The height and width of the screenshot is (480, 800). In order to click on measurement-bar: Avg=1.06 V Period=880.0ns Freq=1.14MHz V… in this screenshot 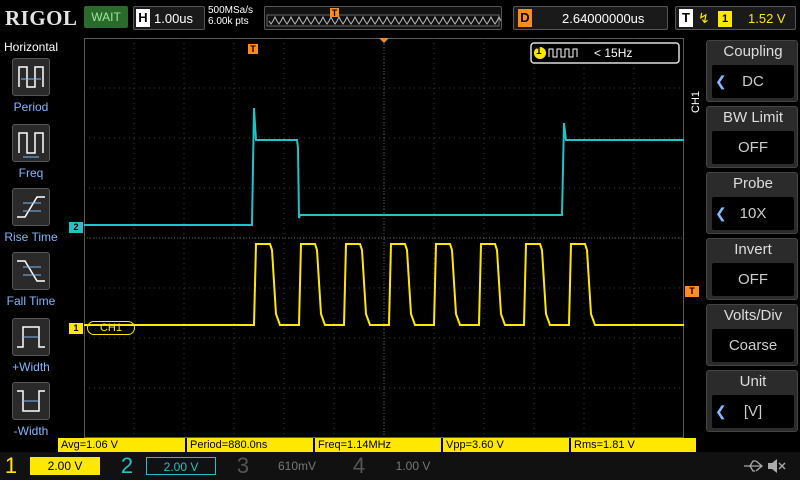, I will do `click(378, 445)`.